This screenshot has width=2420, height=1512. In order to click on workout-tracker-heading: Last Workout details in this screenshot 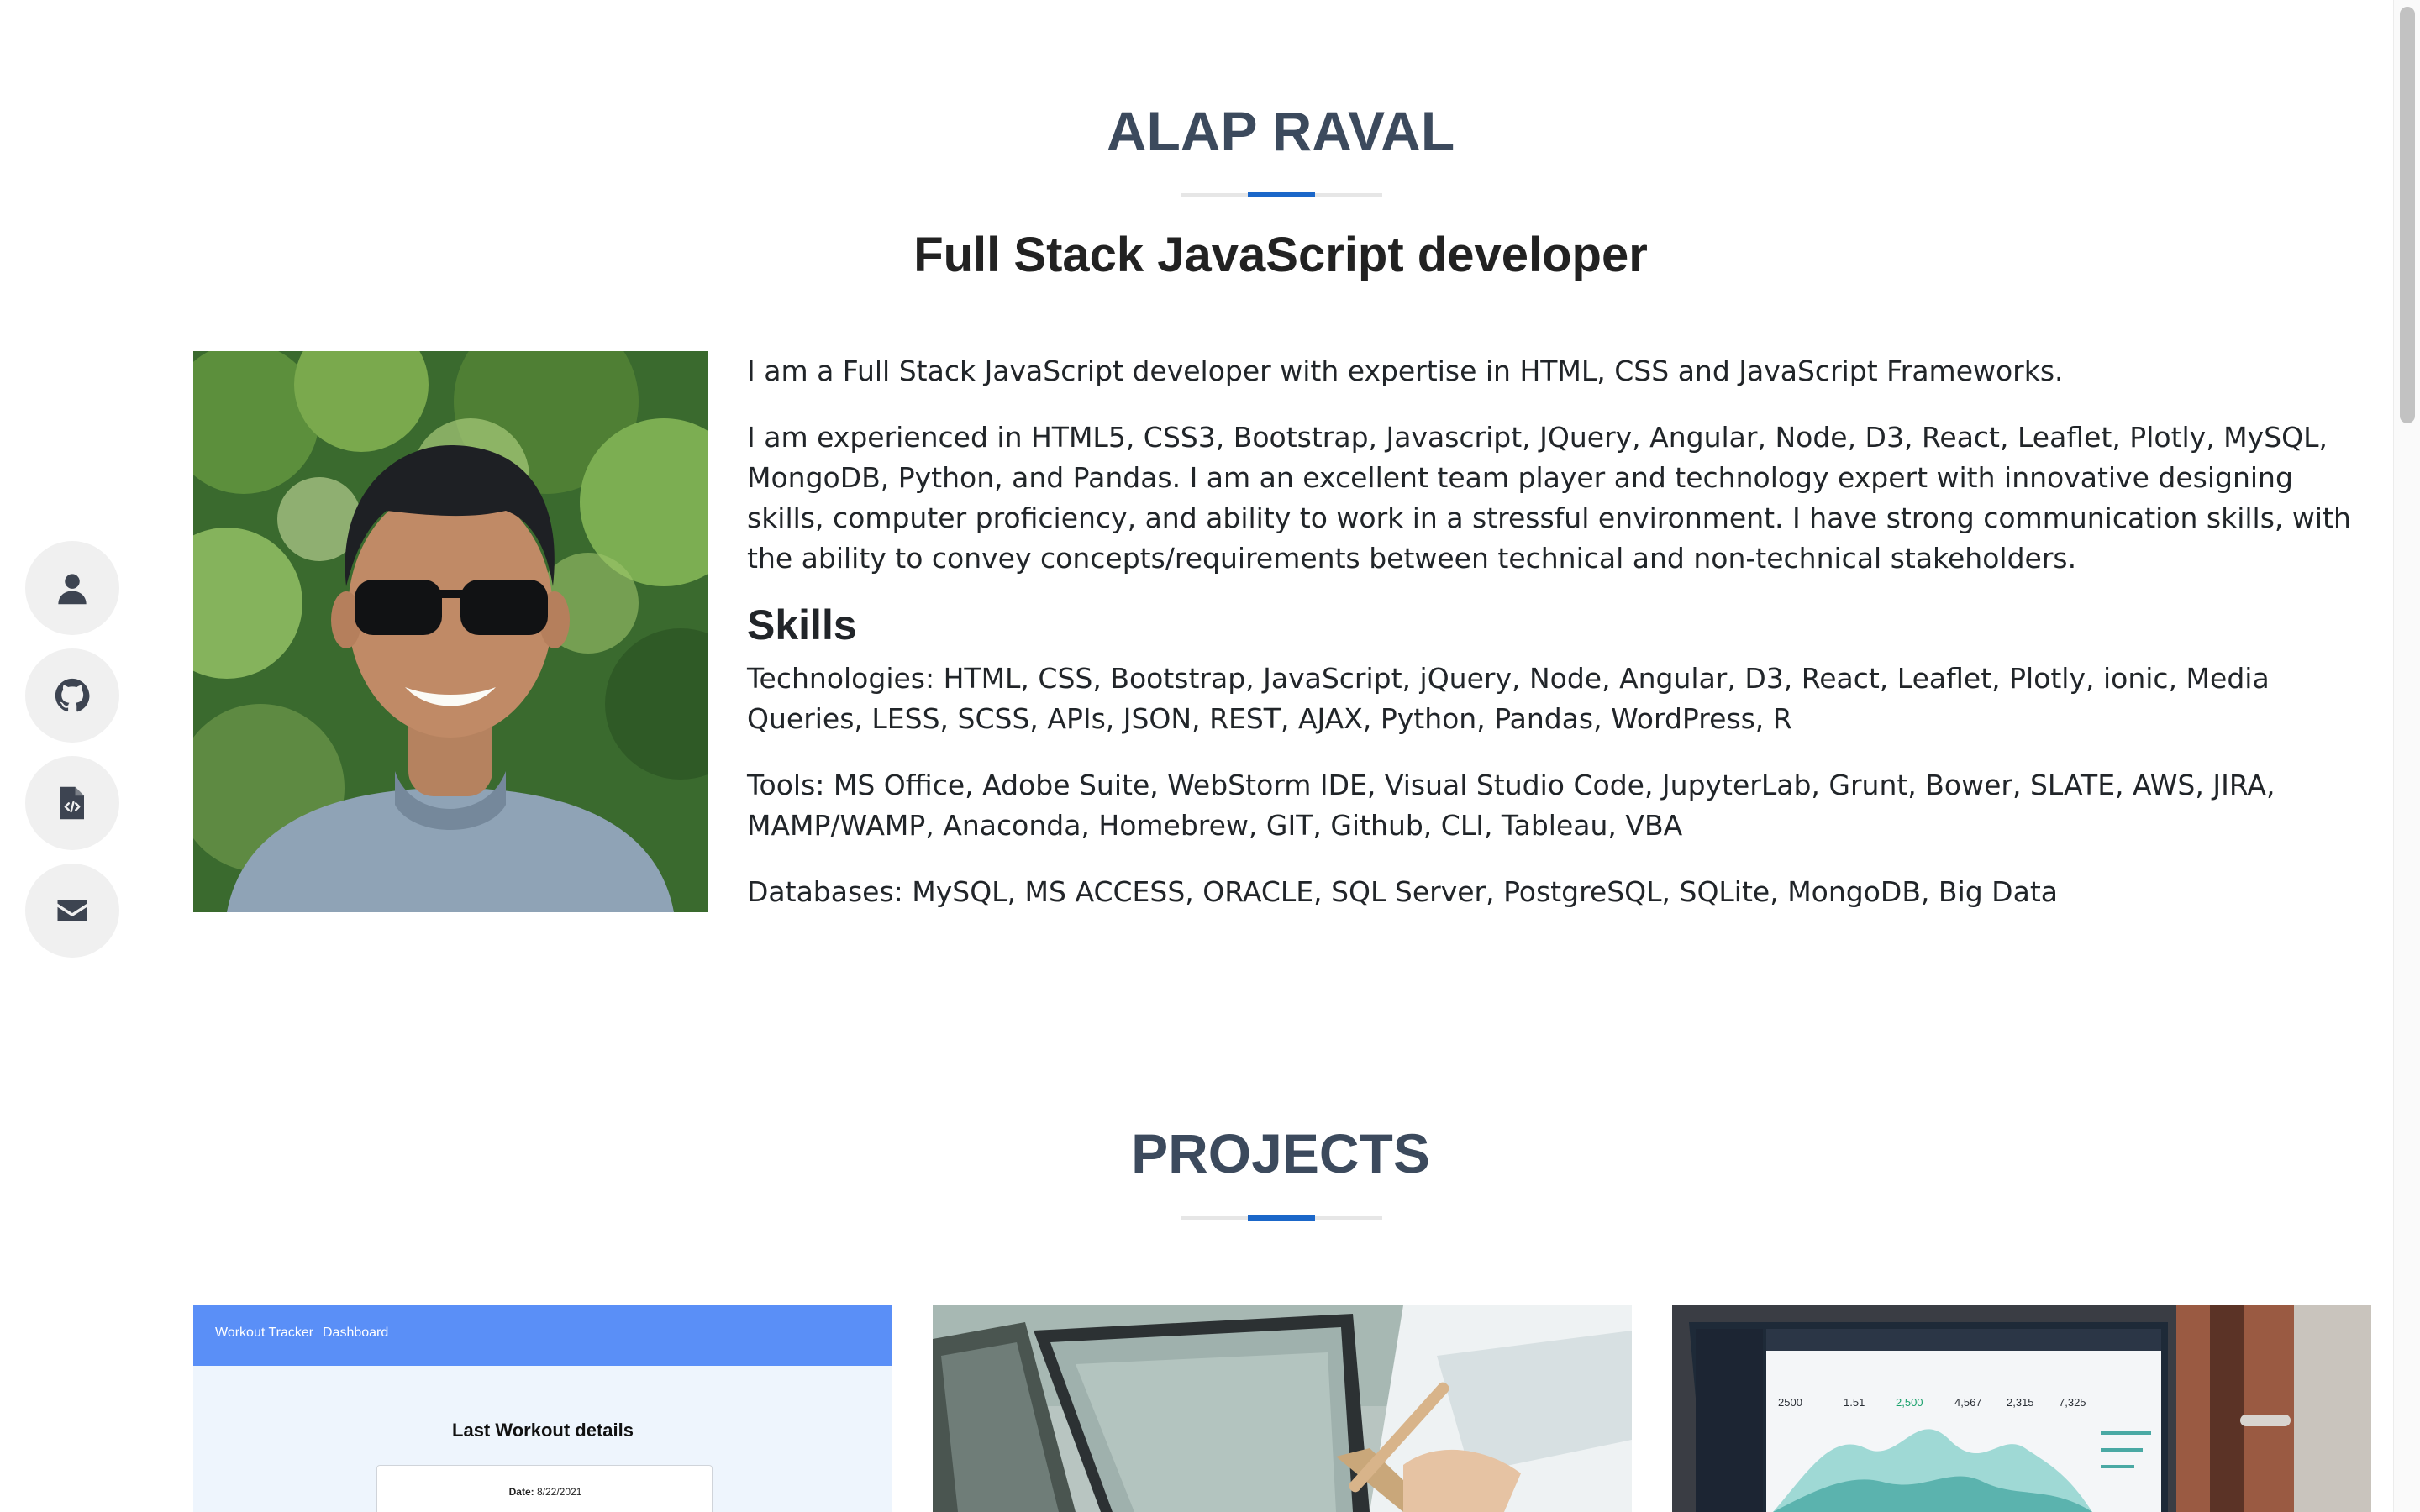, I will do `click(543, 1430)`.